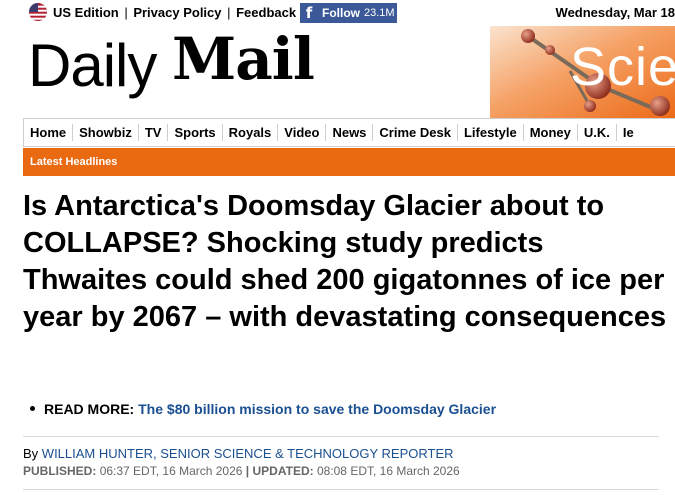  I want to click on feedback-link: Feedback, so click(266, 12).